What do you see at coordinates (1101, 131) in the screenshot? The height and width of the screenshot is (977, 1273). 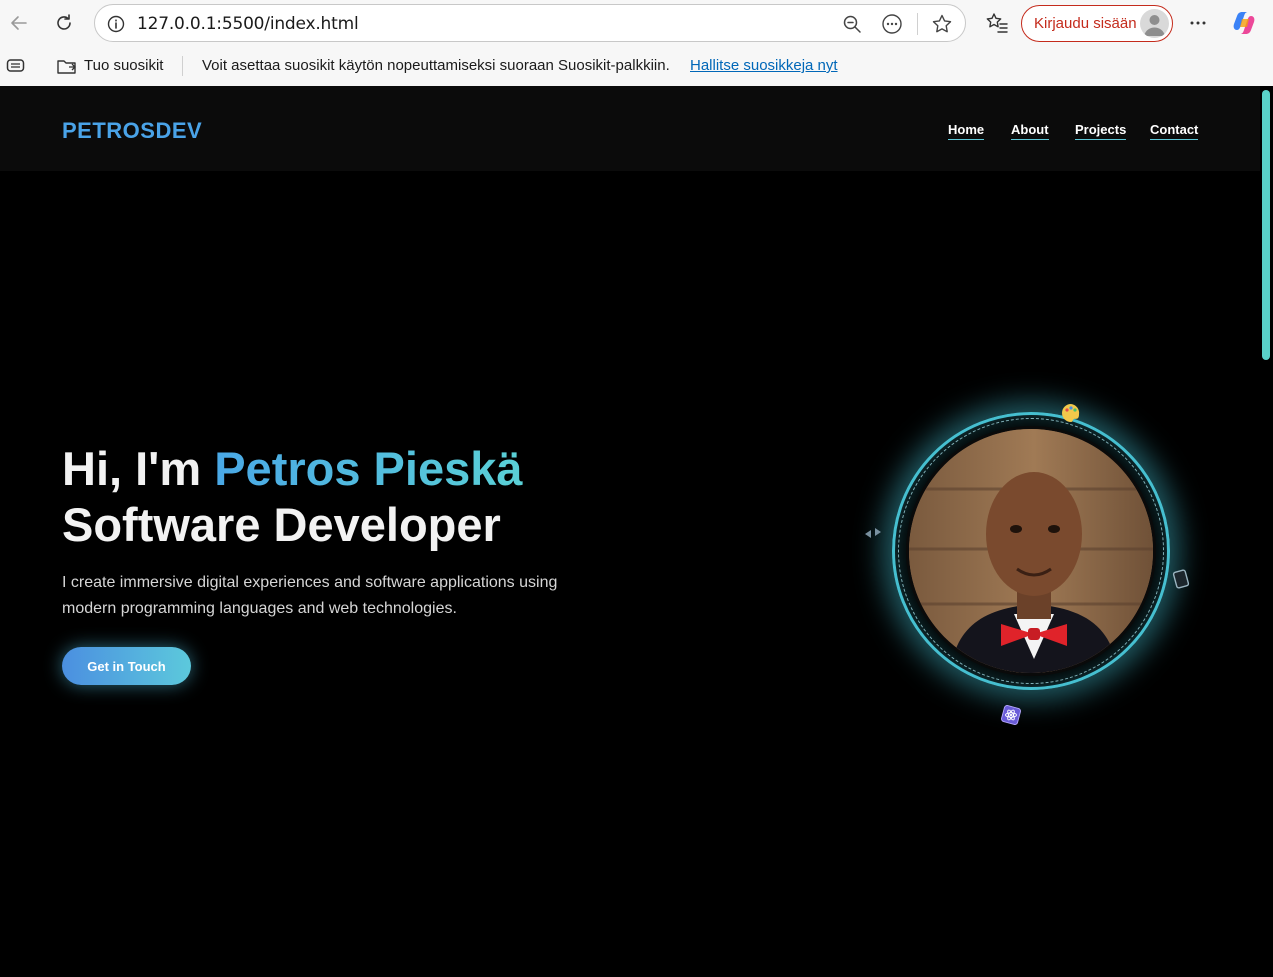 I see `nav-projects: Projects` at bounding box center [1101, 131].